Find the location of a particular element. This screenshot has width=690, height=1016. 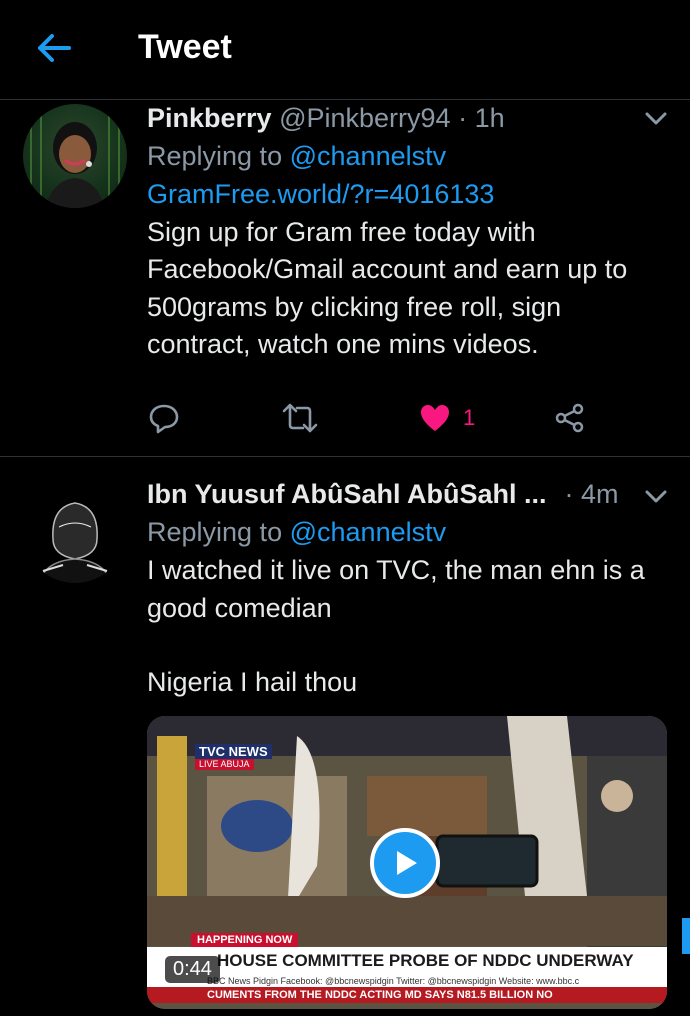

play-button is located at coordinates (405, 863).